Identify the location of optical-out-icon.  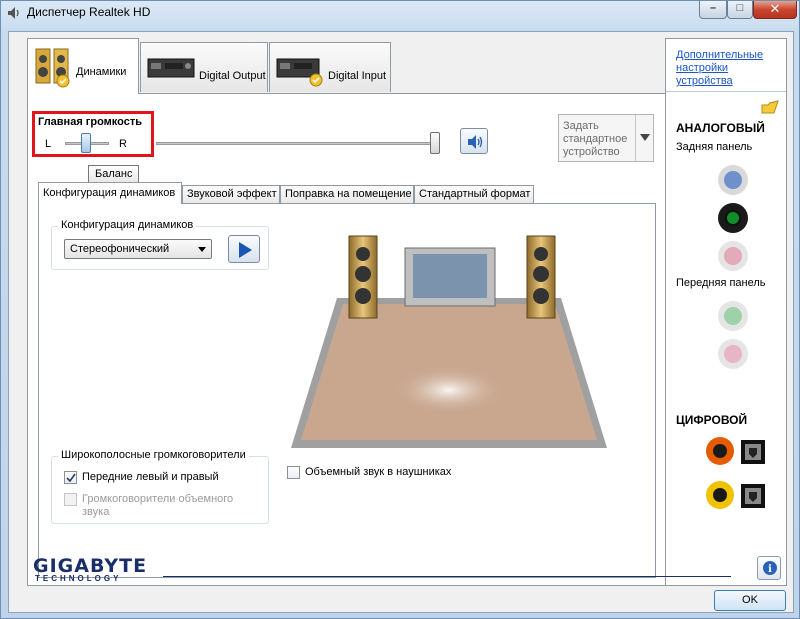
(753, 452).